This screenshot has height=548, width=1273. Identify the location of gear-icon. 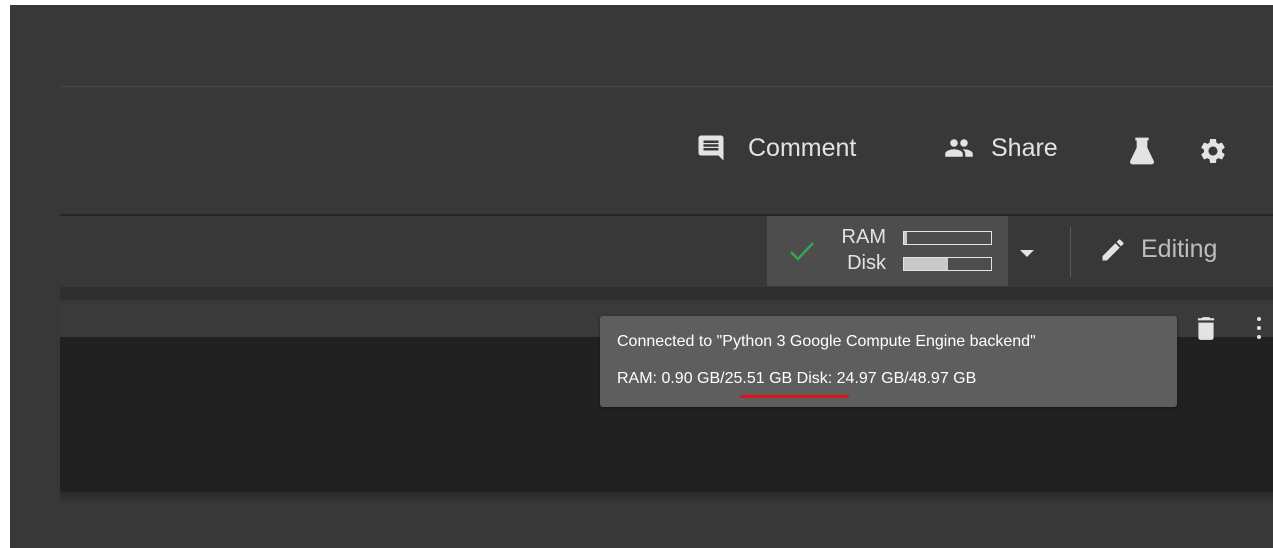
(1213, 151).